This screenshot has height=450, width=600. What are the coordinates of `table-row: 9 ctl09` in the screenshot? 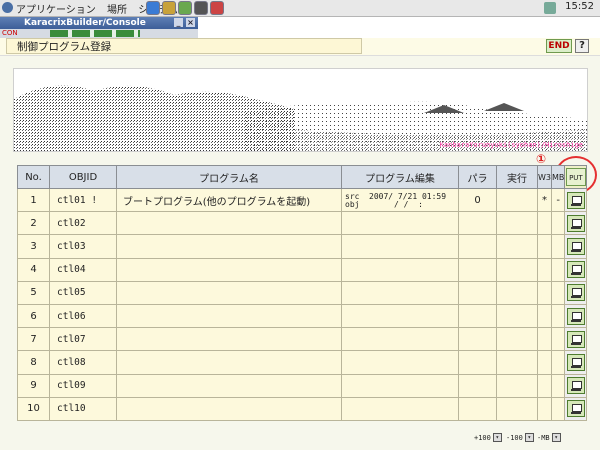 It's located at (302, 385).